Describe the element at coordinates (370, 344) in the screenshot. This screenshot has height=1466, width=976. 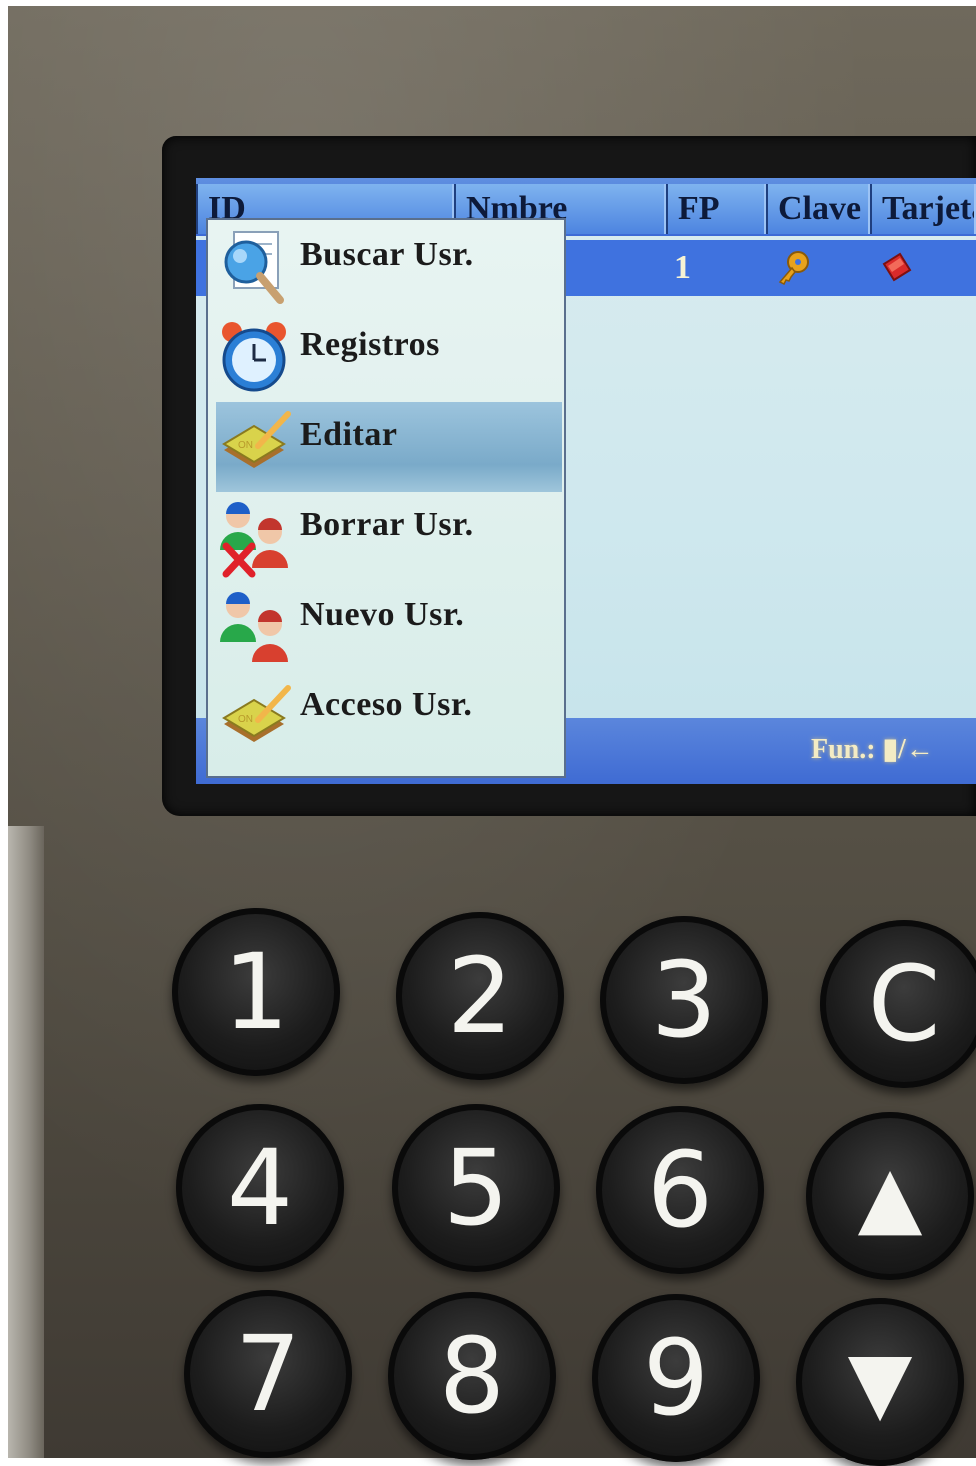
I see `menu-item-label: Registros` at that location.